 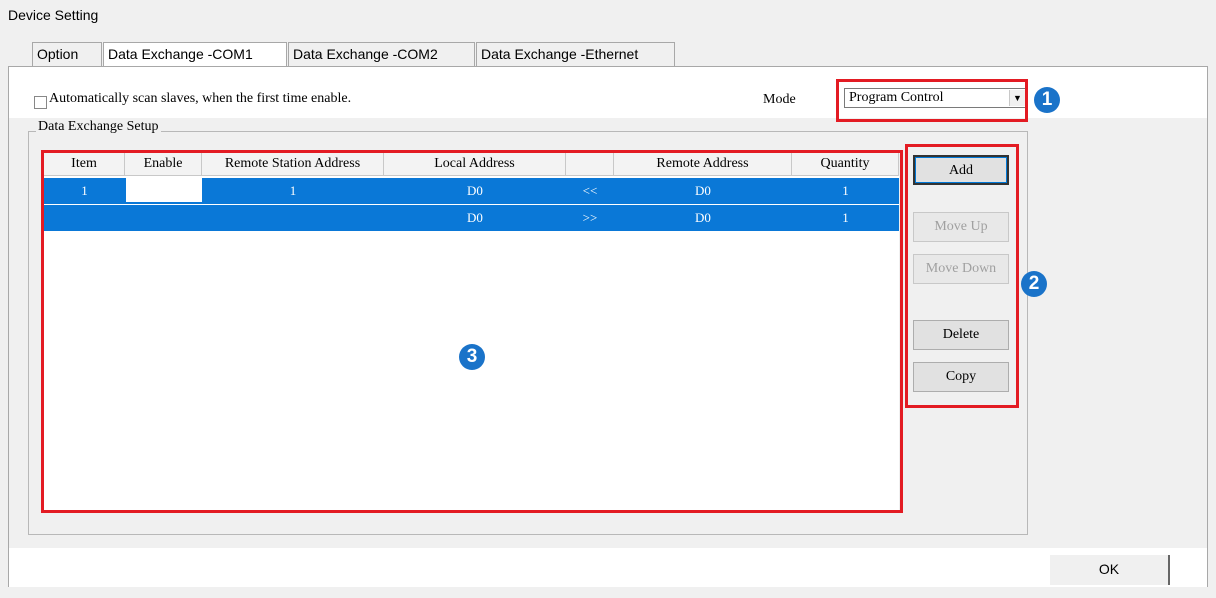 What do you see at coordinates (381, 54) in the screenshot?
I see `tab-data-exchange-com2: Data Exchange -COM2` at bounding box center [381, 54].